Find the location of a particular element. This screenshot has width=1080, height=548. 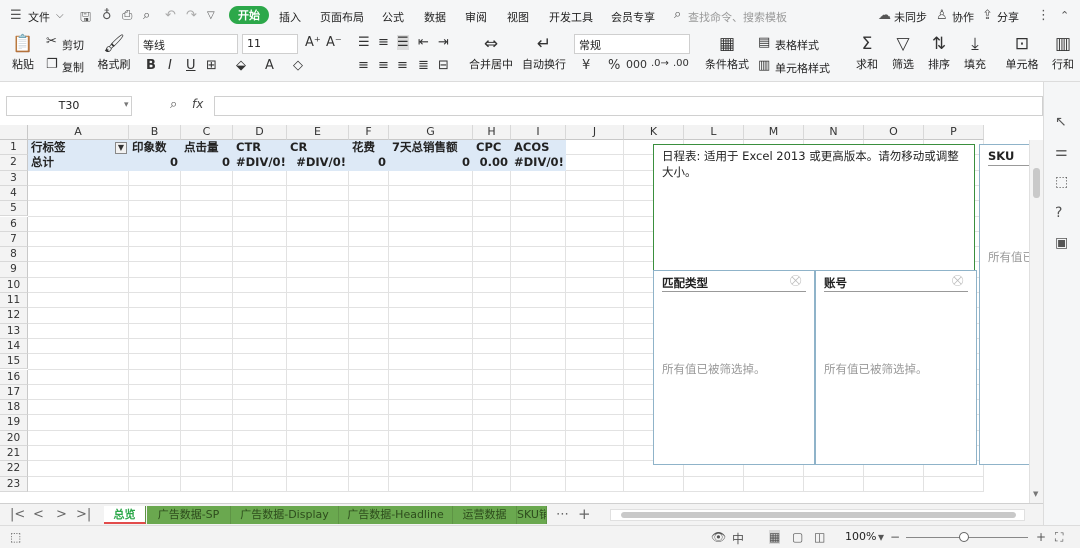

sheet-tab-operations: 运营数据 is located at coordinates (485, 515).